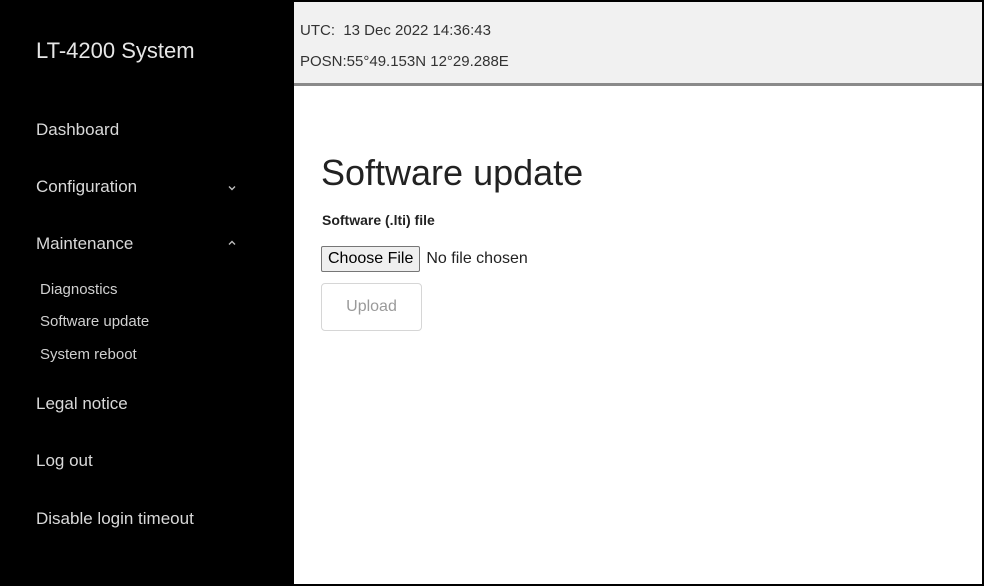 This screenshot has height=586, width=984. I want to click on file-field-label: Software (.lti) file, so click(378, 220).